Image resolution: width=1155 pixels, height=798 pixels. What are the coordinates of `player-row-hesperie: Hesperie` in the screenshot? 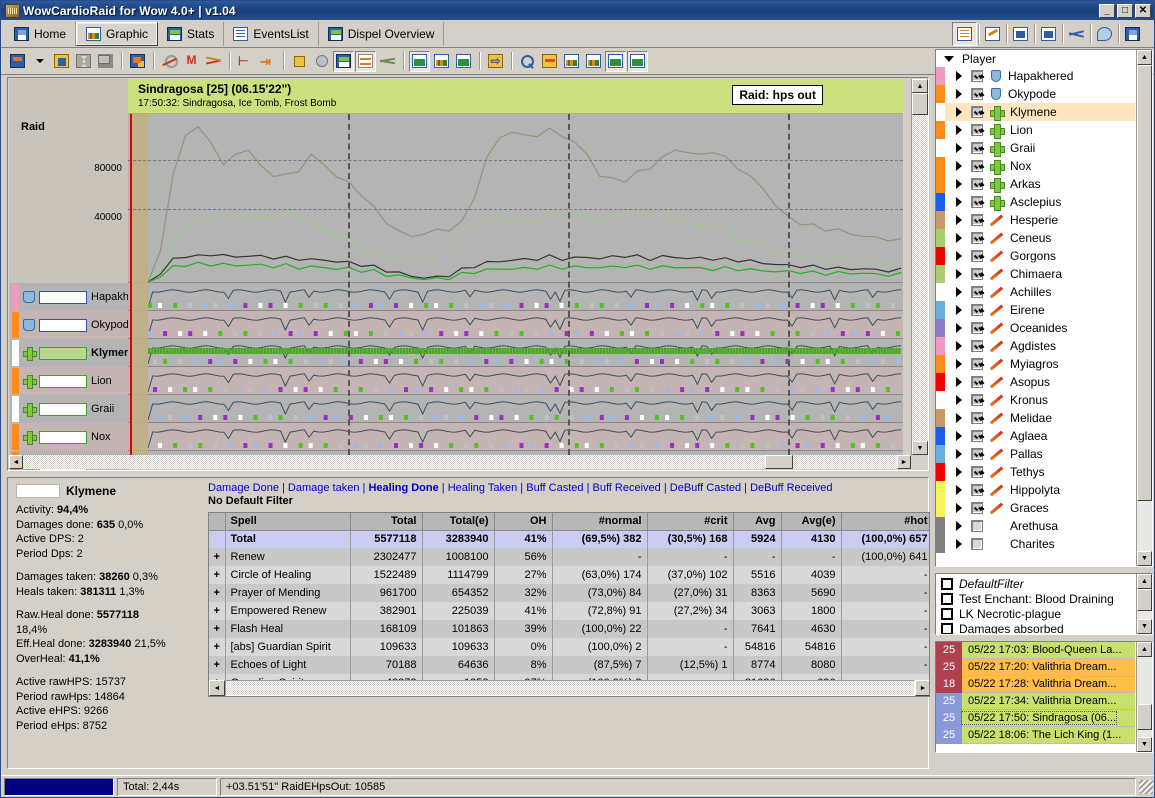 It's located at (1035, 220).